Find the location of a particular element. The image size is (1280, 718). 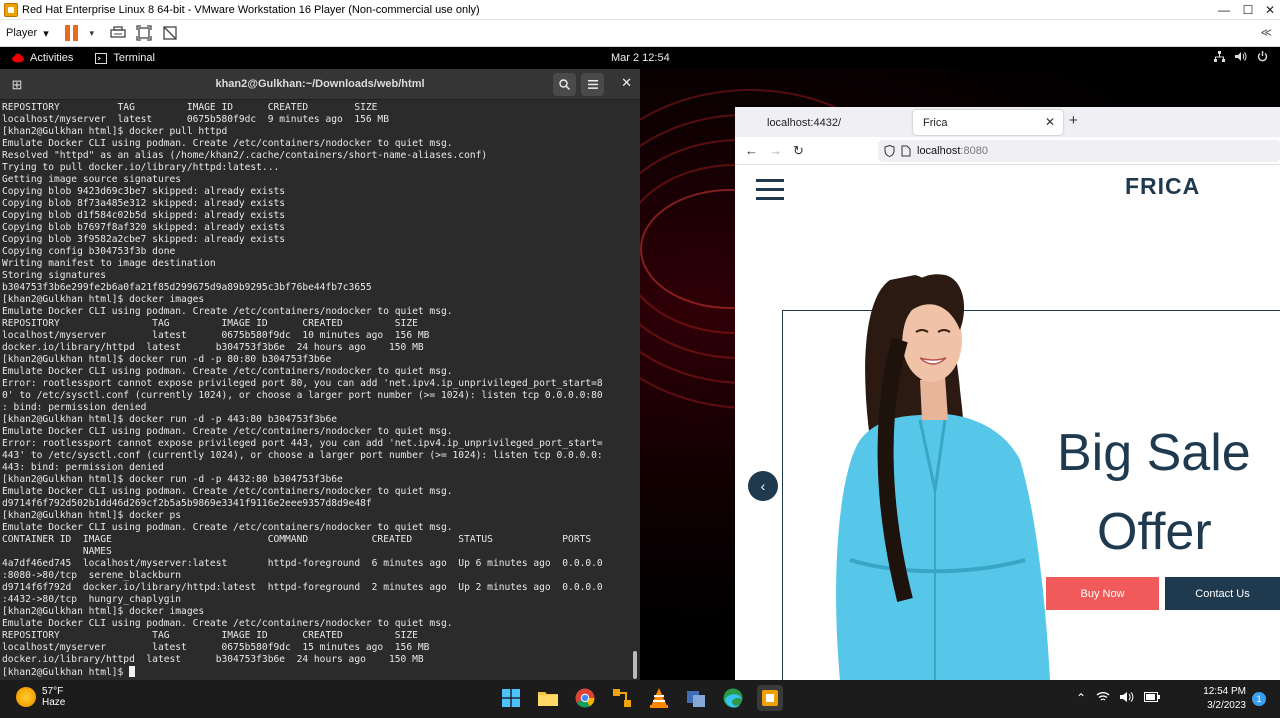

weather-widget: 57°F Haze is located at coordinates (40, 697).